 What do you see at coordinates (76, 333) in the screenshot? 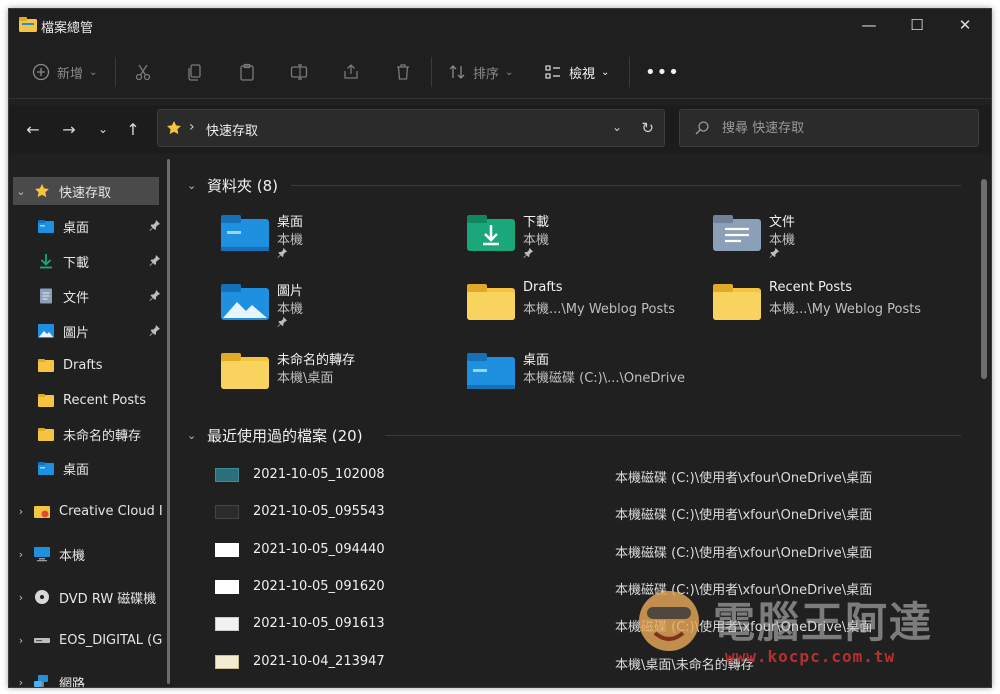
I see `sidebar-item-label: 圖片` at bounding box center [76, 333].